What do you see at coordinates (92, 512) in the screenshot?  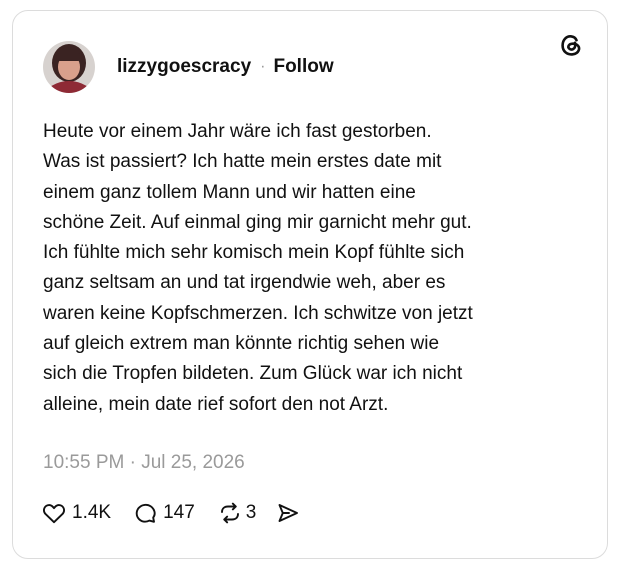 I see `like-count: 1.4K` at bounding box center [92, 512].